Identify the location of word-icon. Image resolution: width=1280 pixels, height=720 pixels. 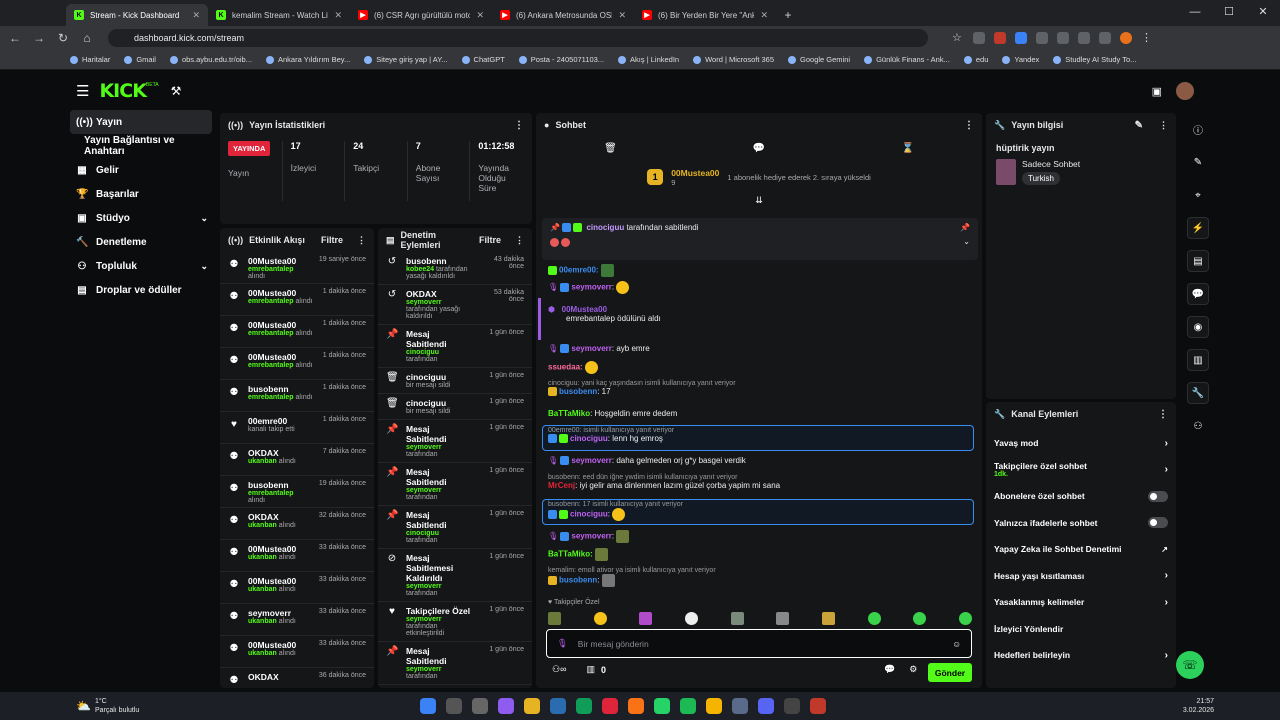
(558, 706).